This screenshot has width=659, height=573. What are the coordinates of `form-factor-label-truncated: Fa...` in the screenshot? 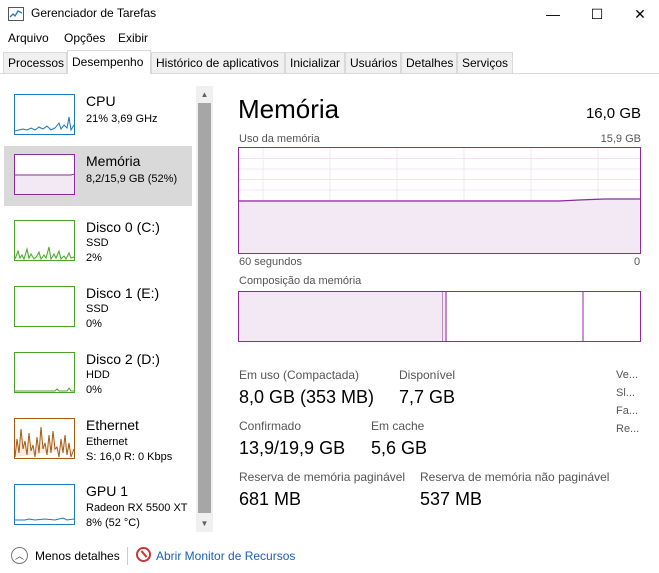 It's located at (627, 411).